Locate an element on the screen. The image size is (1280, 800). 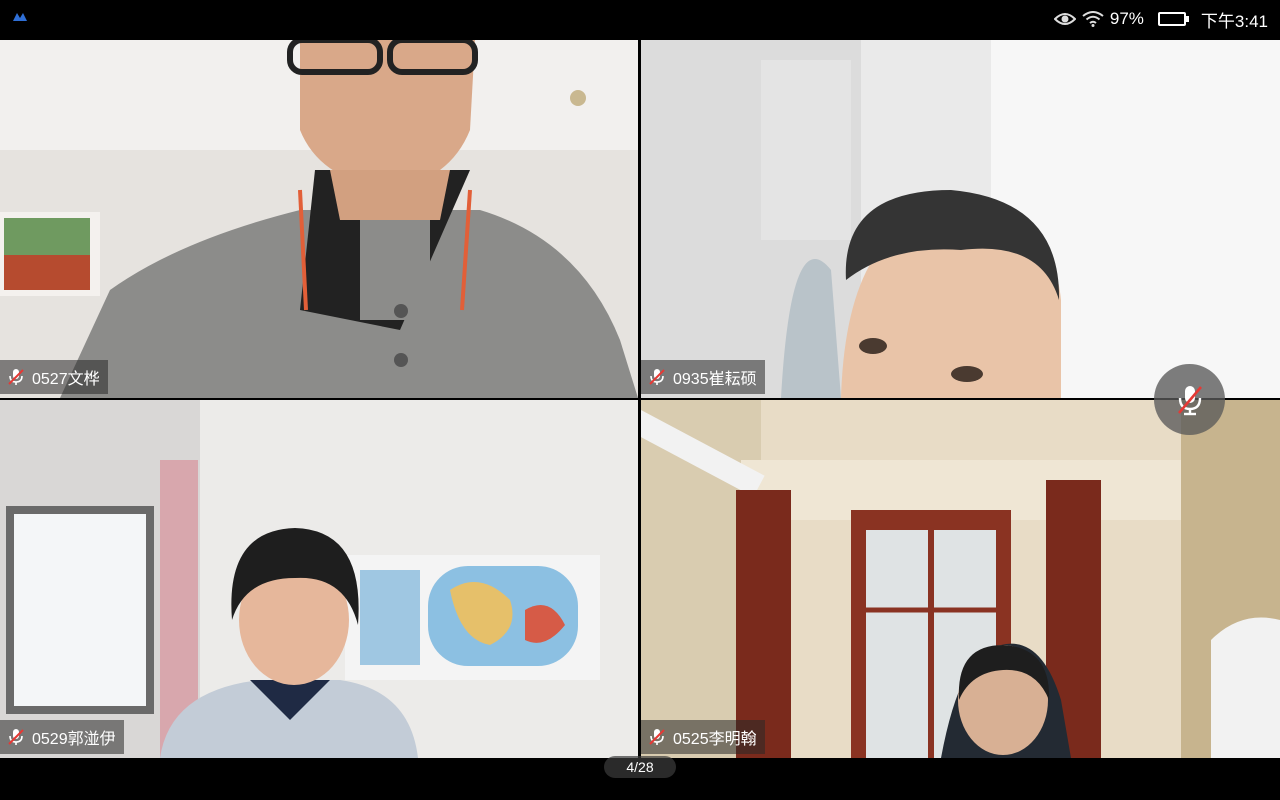
clock: 下午3:41 is located at coordinates (1234, 21).